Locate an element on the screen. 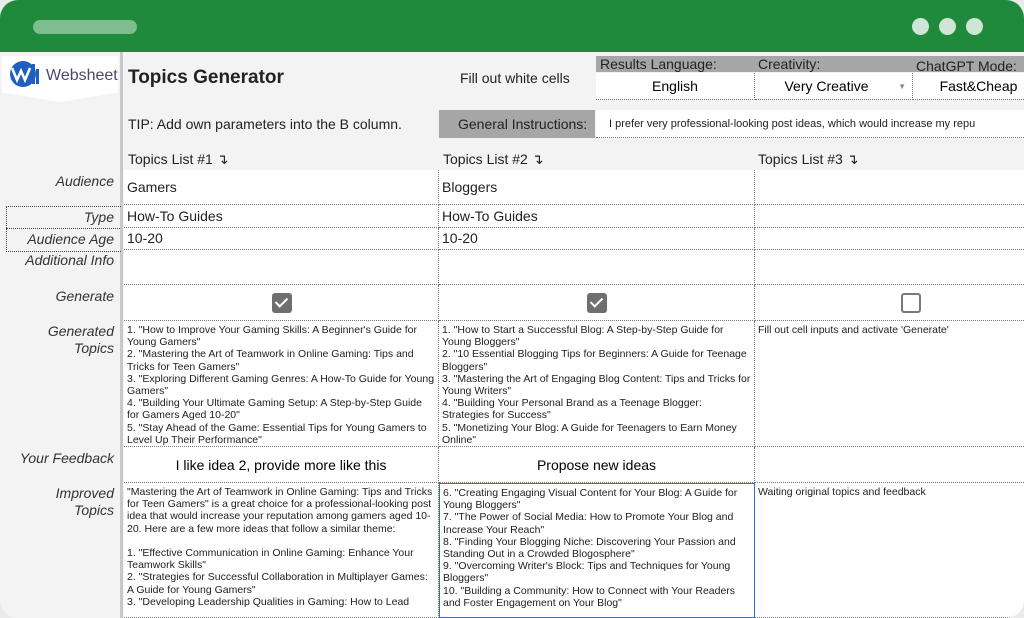  feedback-value-1: I like idea 2, provide more like this is located at coordinates (281, 465).